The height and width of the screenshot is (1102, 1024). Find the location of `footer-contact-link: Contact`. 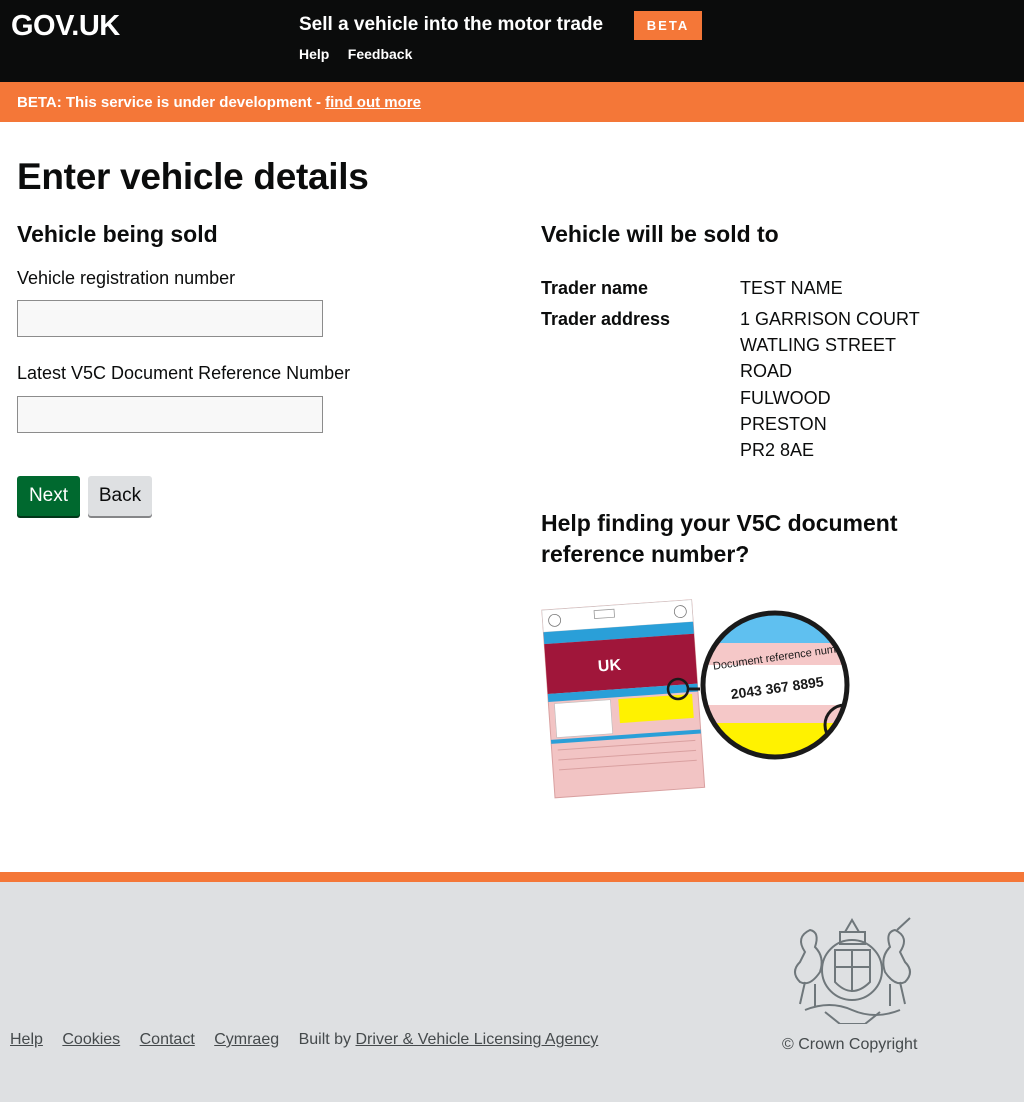

footer-contact-link: Contact is located at coordinates (167, 1039).